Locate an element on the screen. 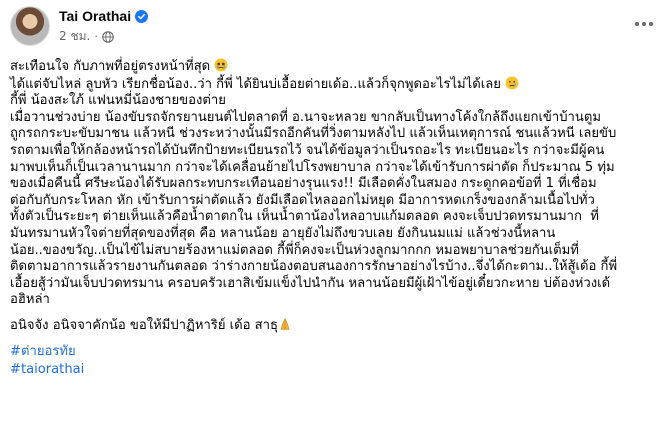 The width and height of the screenshot is (670, 437). post-subline: 2 ชม. · is located at coordinates (103, 36).